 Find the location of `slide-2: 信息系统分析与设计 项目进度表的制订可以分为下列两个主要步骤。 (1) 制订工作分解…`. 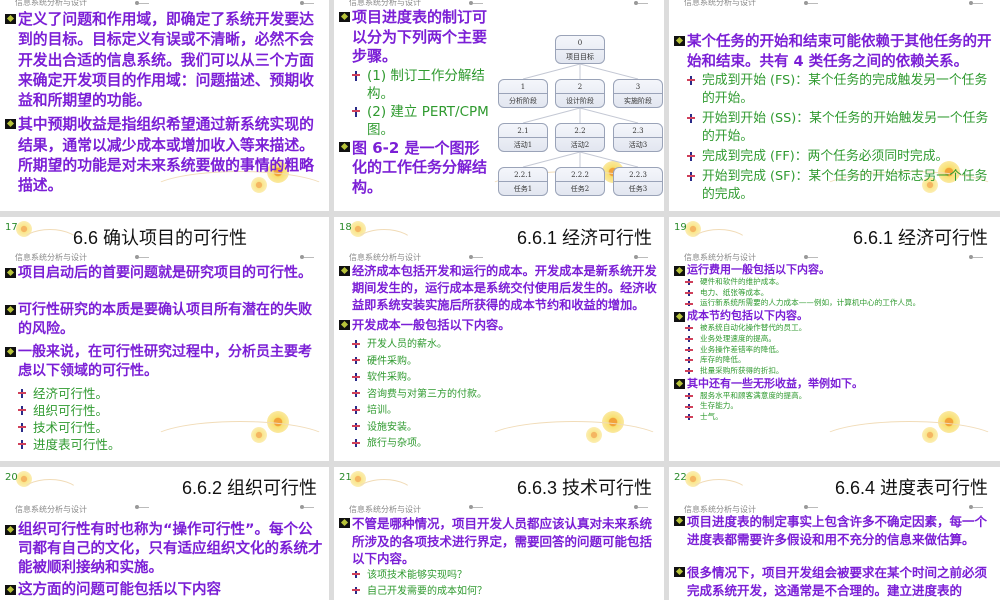

slide-2: 信息系统分析与设计 项目进度表的制订可以分为下列两个主要步骤。 (1) 制订工作分解… is located at coordinates (499, 105).